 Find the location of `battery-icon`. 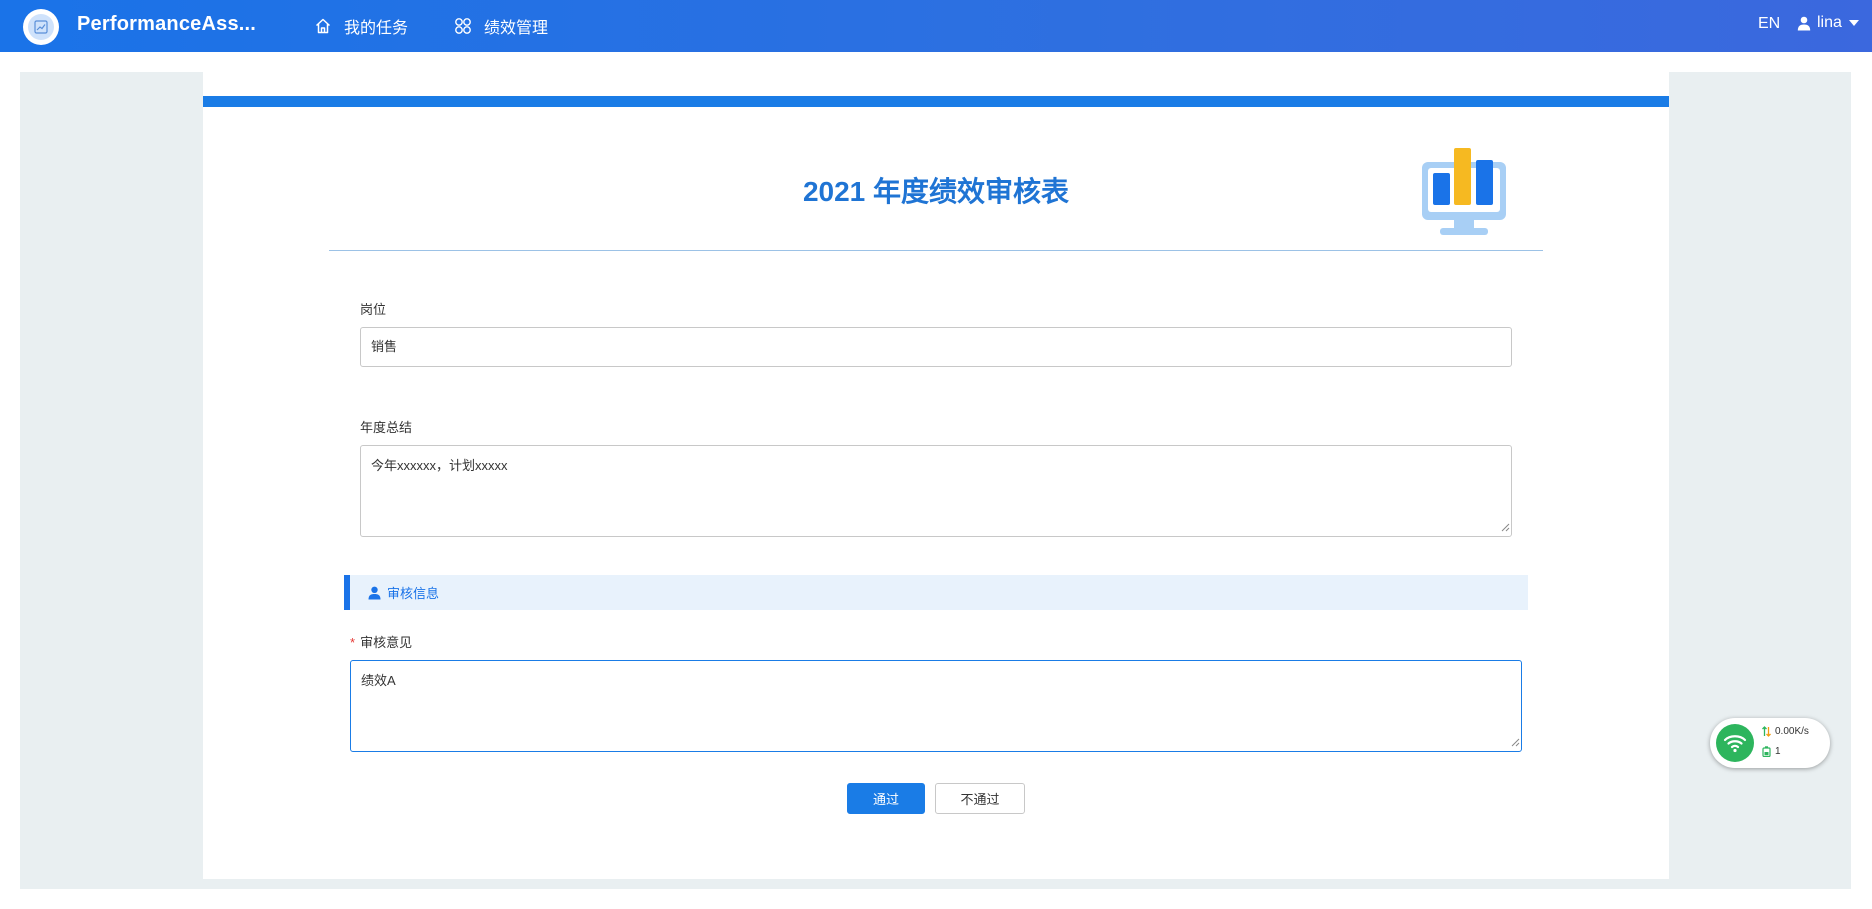

battery-icon is located at coordinates (1766, 751).